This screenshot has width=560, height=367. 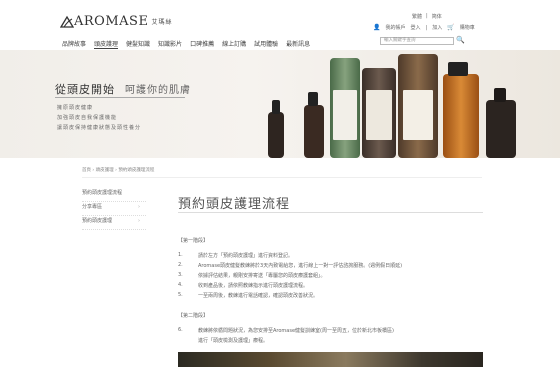 What do you see at coordinates (97, 221) in the screenshot?
I see `sidebar-item-label: 預約頭皮護理` at bounding box center [97, 221].